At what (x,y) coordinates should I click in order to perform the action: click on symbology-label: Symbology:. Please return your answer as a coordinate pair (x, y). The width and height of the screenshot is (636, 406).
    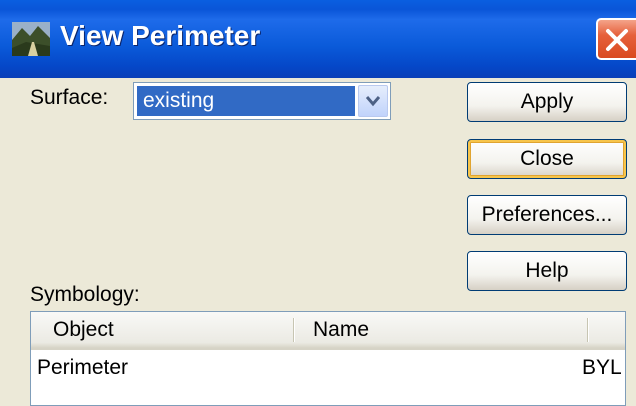
    Looking at the image, I should click on (85, 294).